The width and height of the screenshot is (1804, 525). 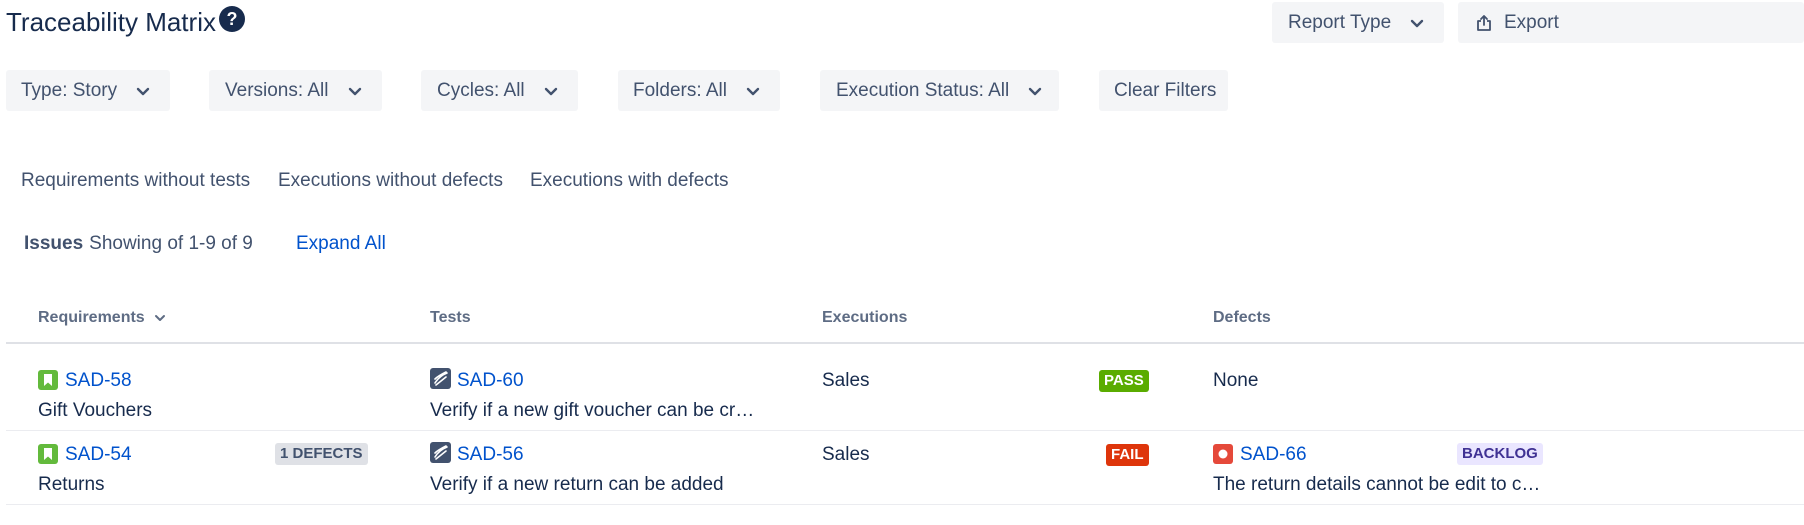 I want to click on test-summary: Verify if a new return can be added, so click(x=577, y=484).